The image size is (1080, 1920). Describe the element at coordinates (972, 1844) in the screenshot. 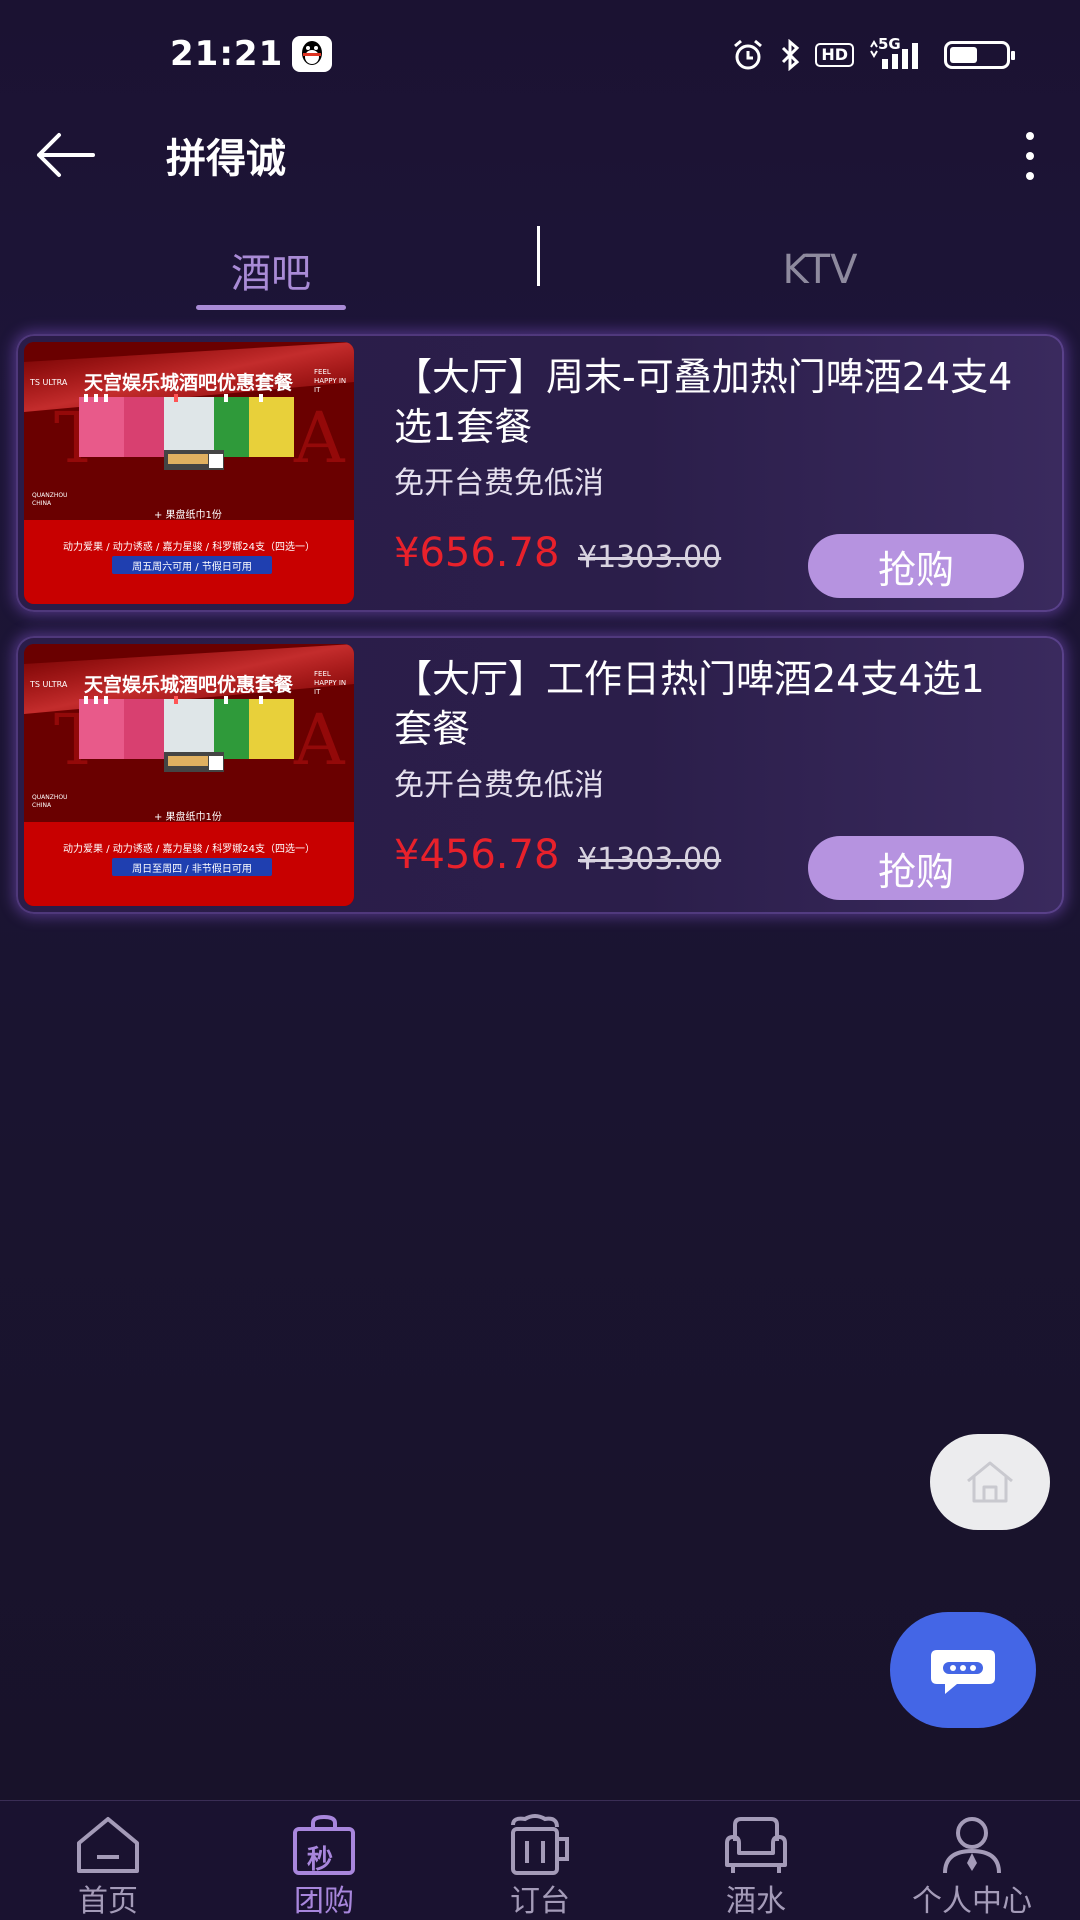

I see `user-icon` at that location.